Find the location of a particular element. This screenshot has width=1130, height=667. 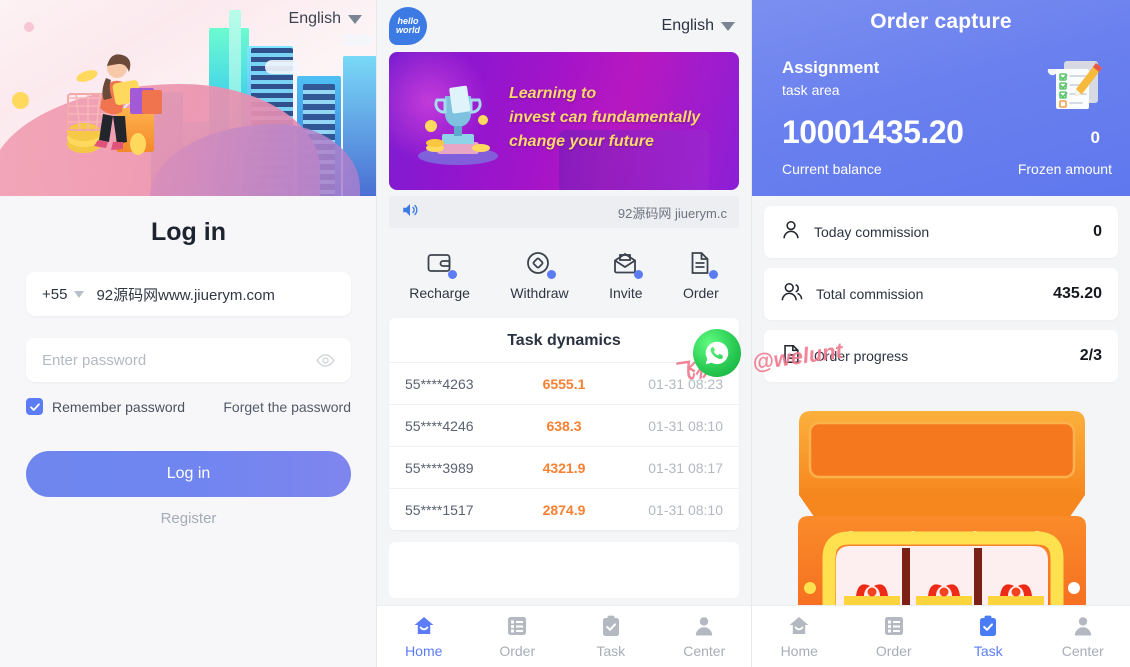

tab-label: Center is located at coordinates (704, 651).